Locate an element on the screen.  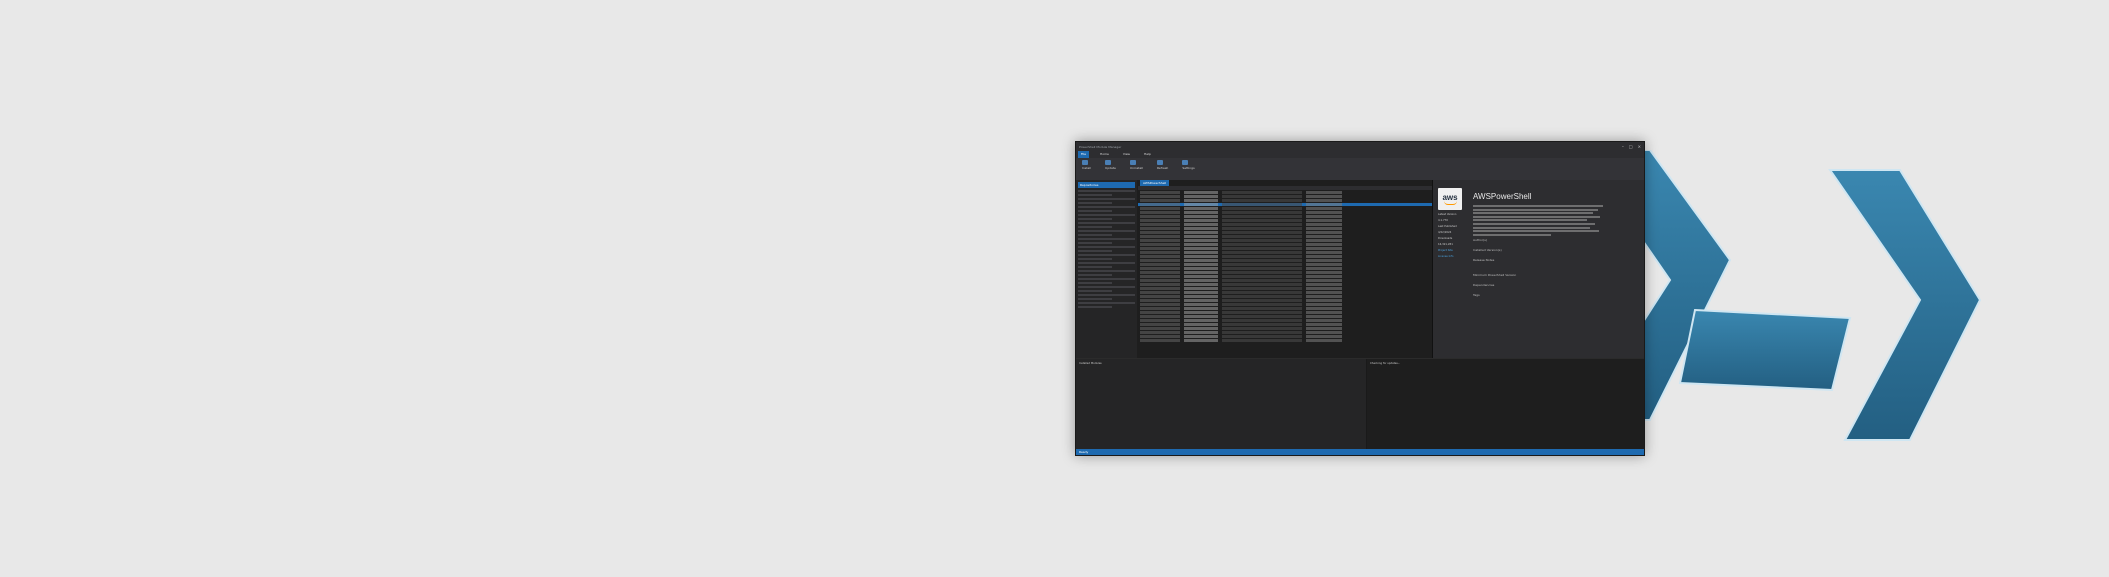
license-link: License Info is located at coordinates (1453, 256).